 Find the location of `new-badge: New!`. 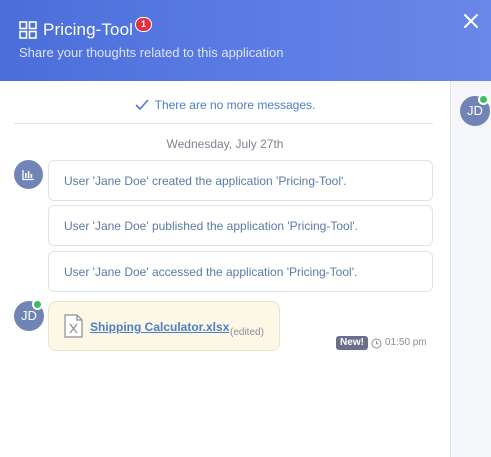

new-badge: New! is located at coordinates (352, 343).